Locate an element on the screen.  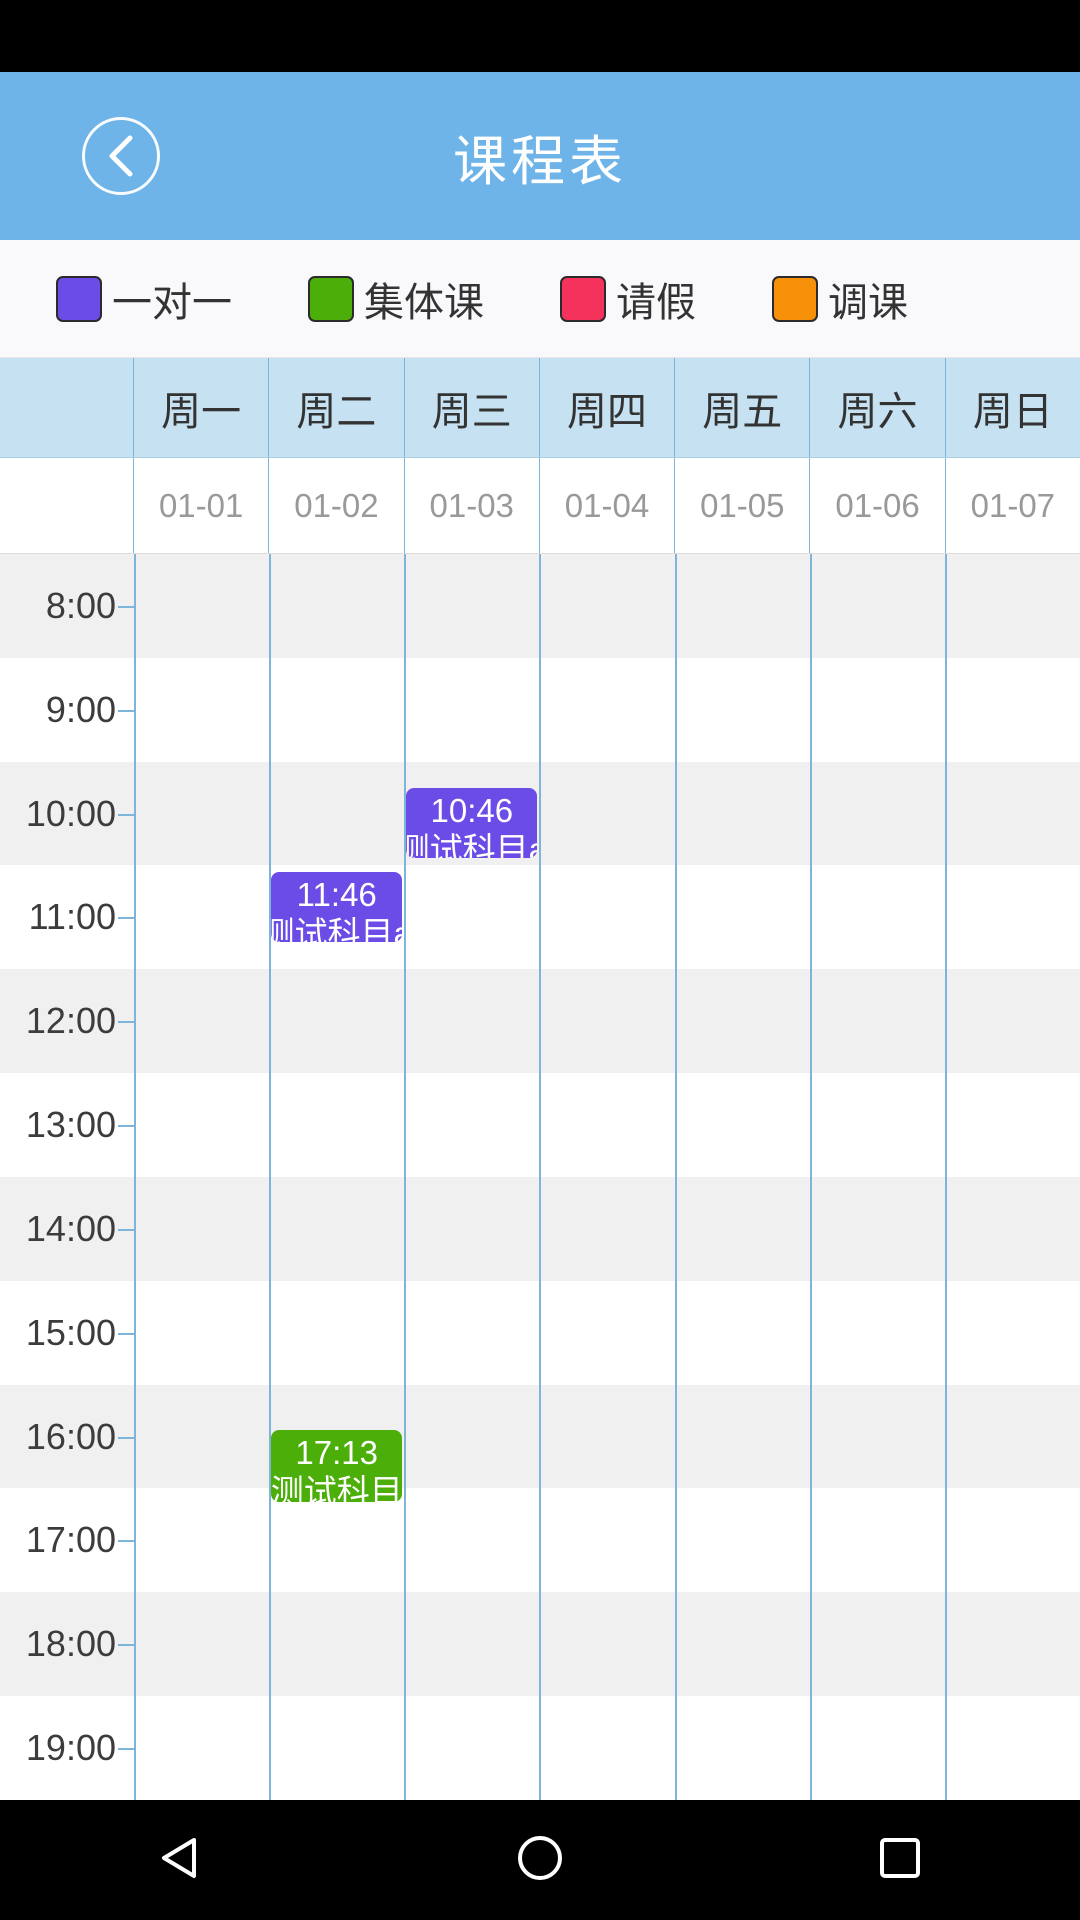
event-time: 10:46 is located at coordinates (472, 810).